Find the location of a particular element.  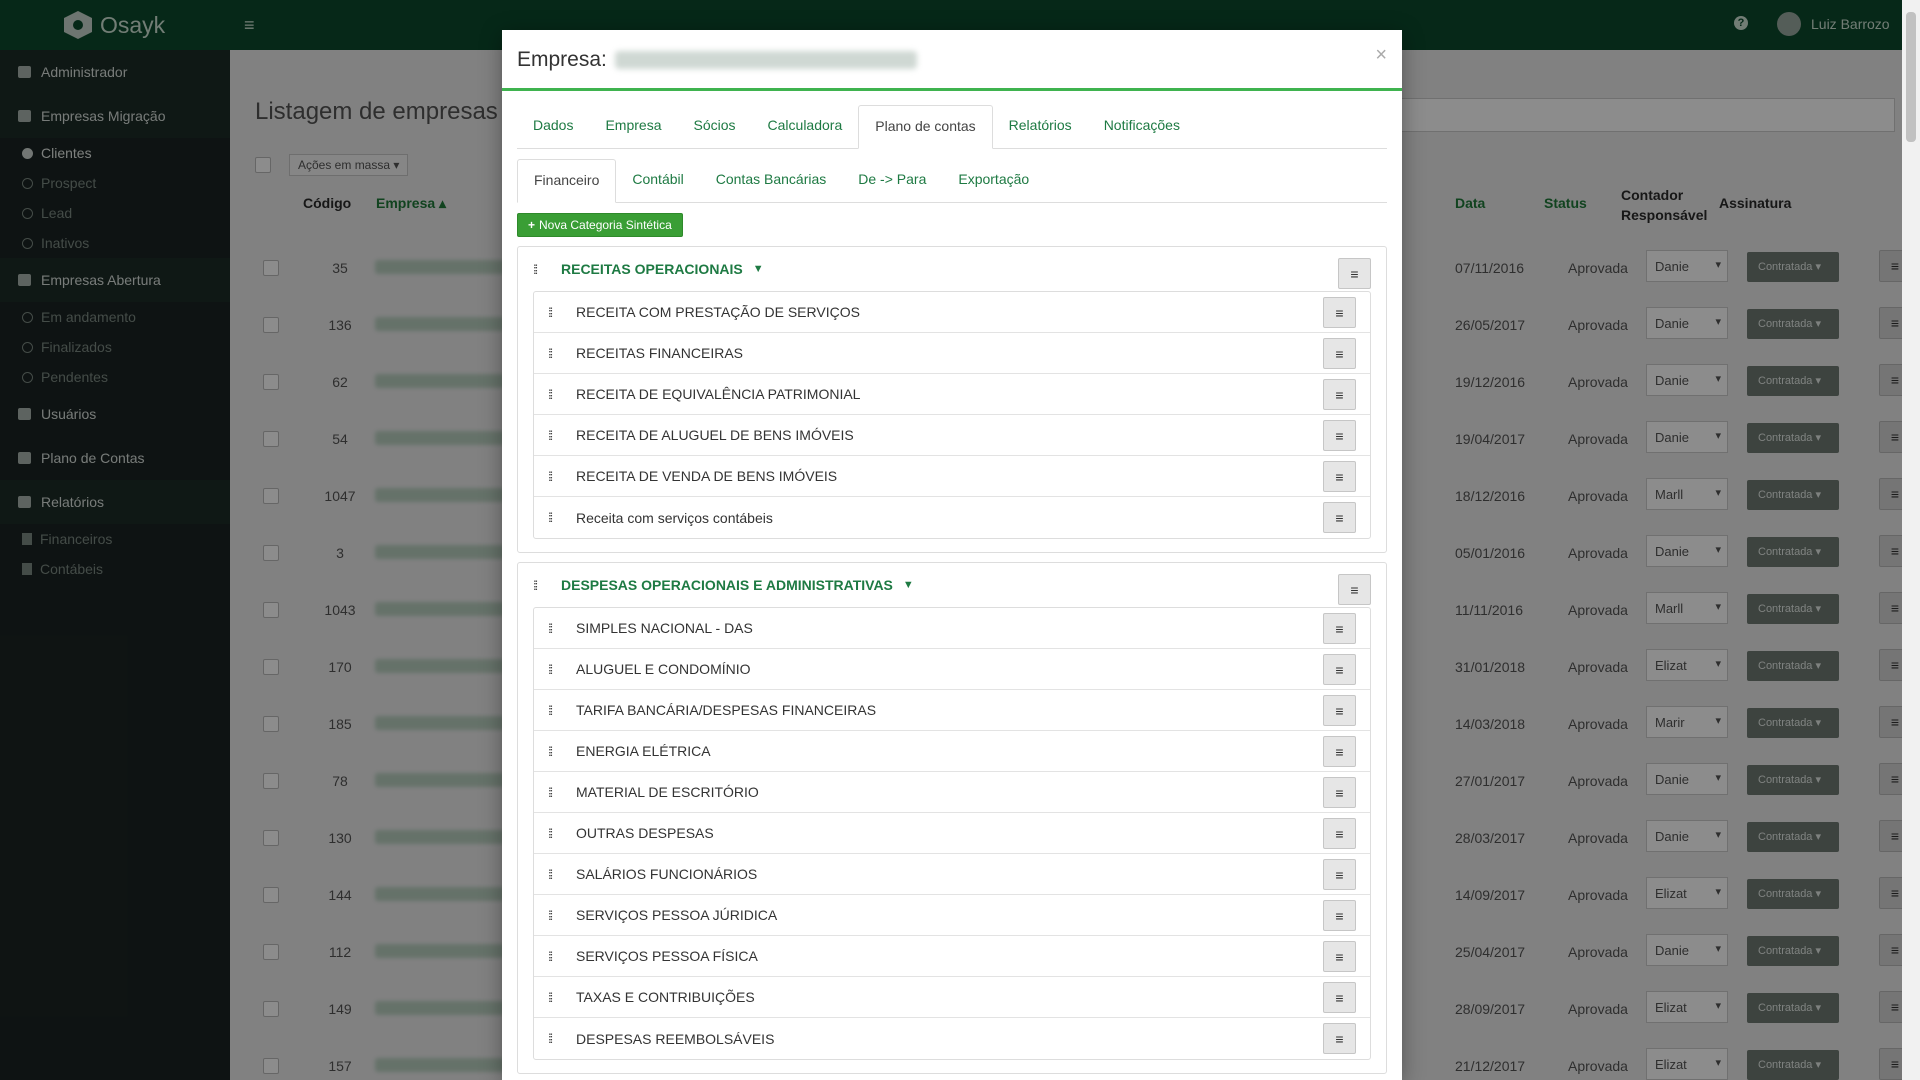

account-label: DESPESAS REEMBOLSÁVEIS is located at coordinates (675, 1038).